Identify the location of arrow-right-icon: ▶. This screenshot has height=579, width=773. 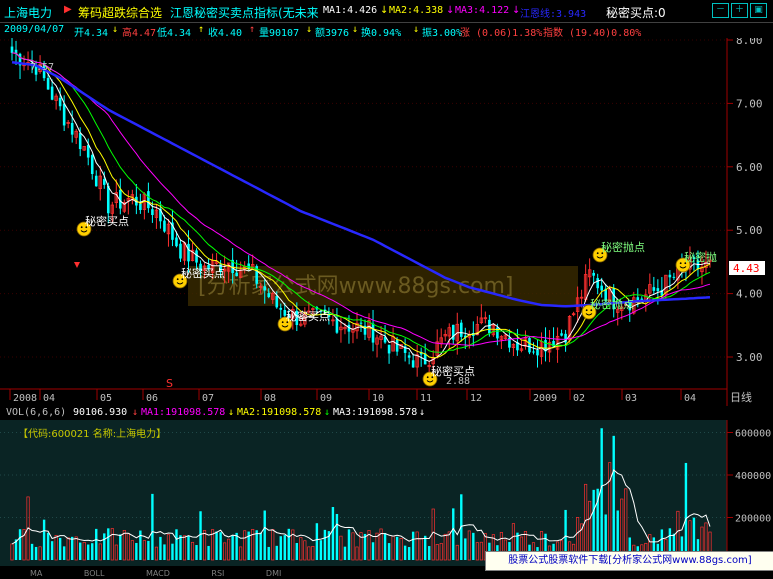
(68, 9).